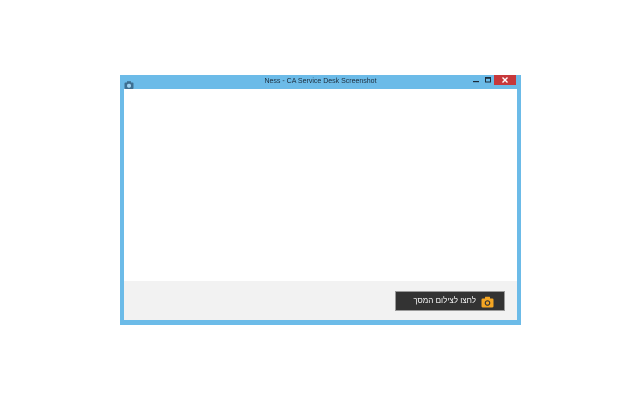 The width and height of the screenshot is (640, 400). Describe the element at coordinates (505, 80) in the screenshot. I see `close-button` at that location.